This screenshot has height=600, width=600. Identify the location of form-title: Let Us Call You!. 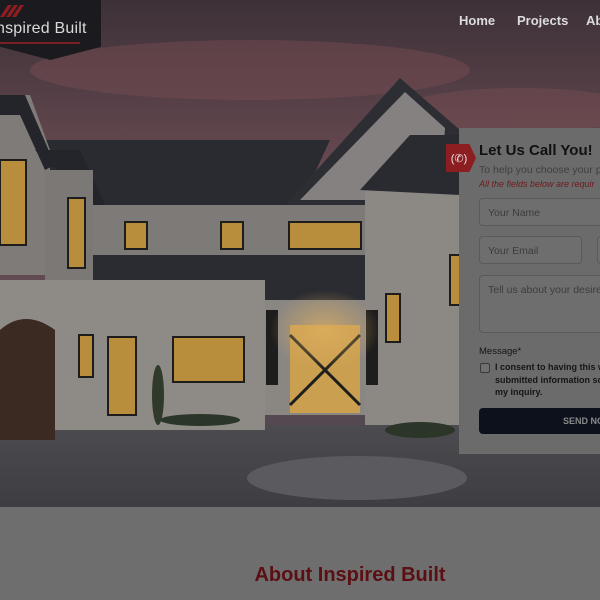
(536, 150).